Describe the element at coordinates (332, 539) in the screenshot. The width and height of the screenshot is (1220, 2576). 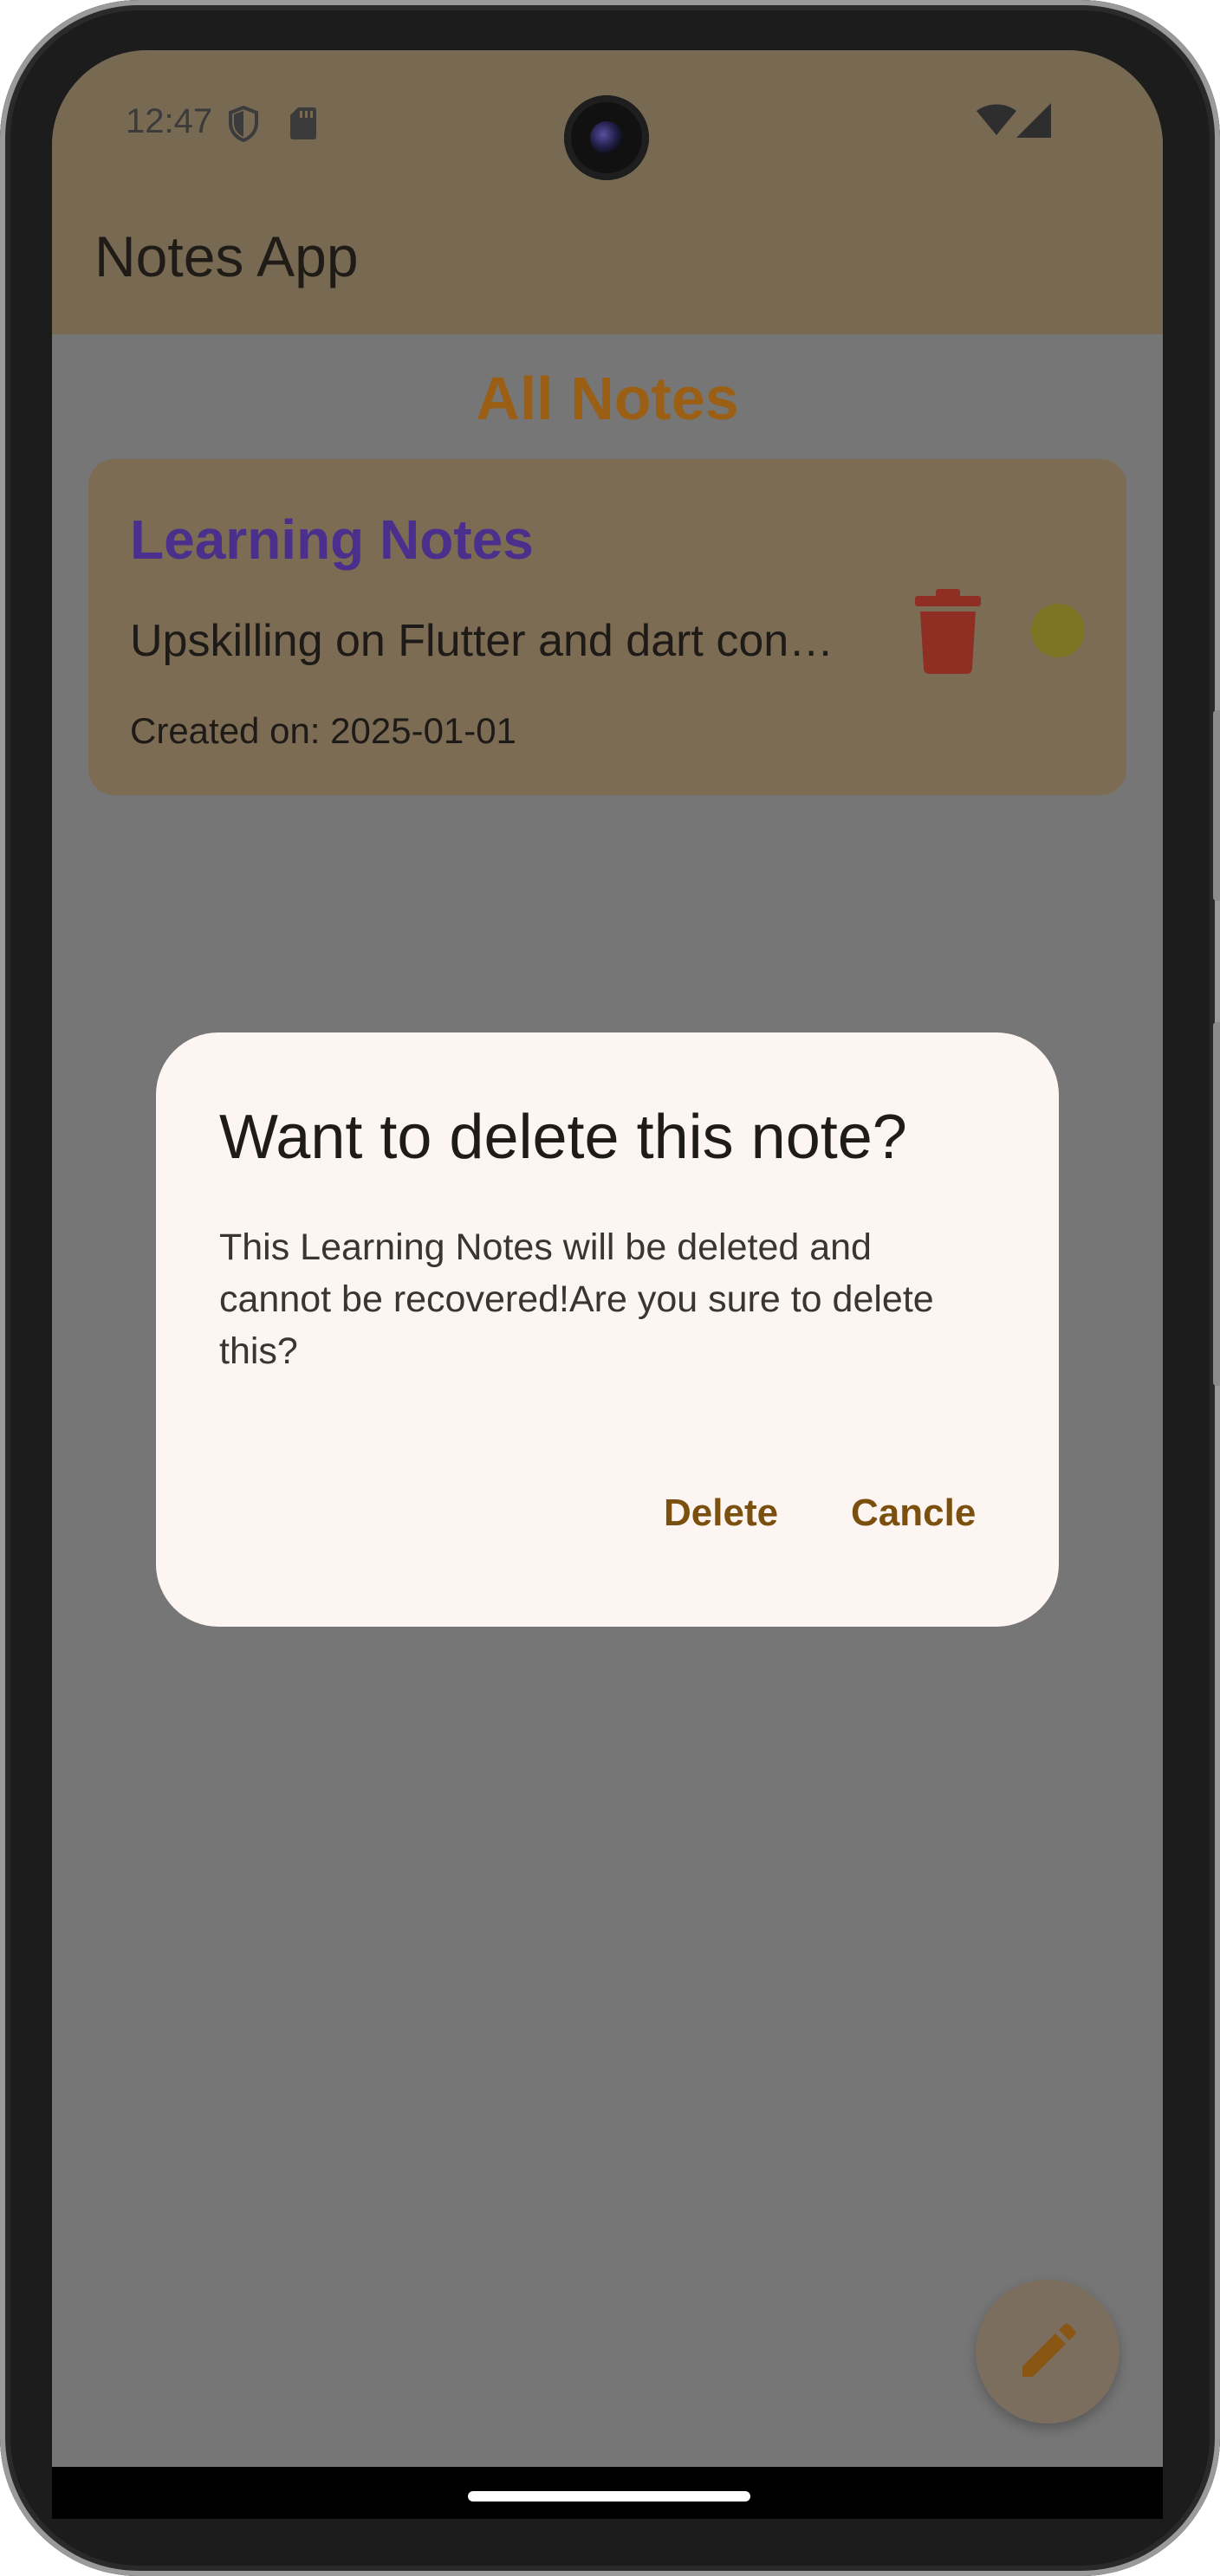
I see `note-title: Learning Notes` at that location.